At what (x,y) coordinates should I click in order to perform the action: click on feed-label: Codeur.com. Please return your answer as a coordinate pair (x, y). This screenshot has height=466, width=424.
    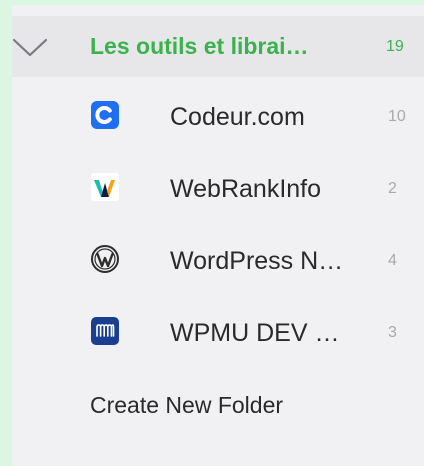
    Looking at the image, I should click on (237, 117).